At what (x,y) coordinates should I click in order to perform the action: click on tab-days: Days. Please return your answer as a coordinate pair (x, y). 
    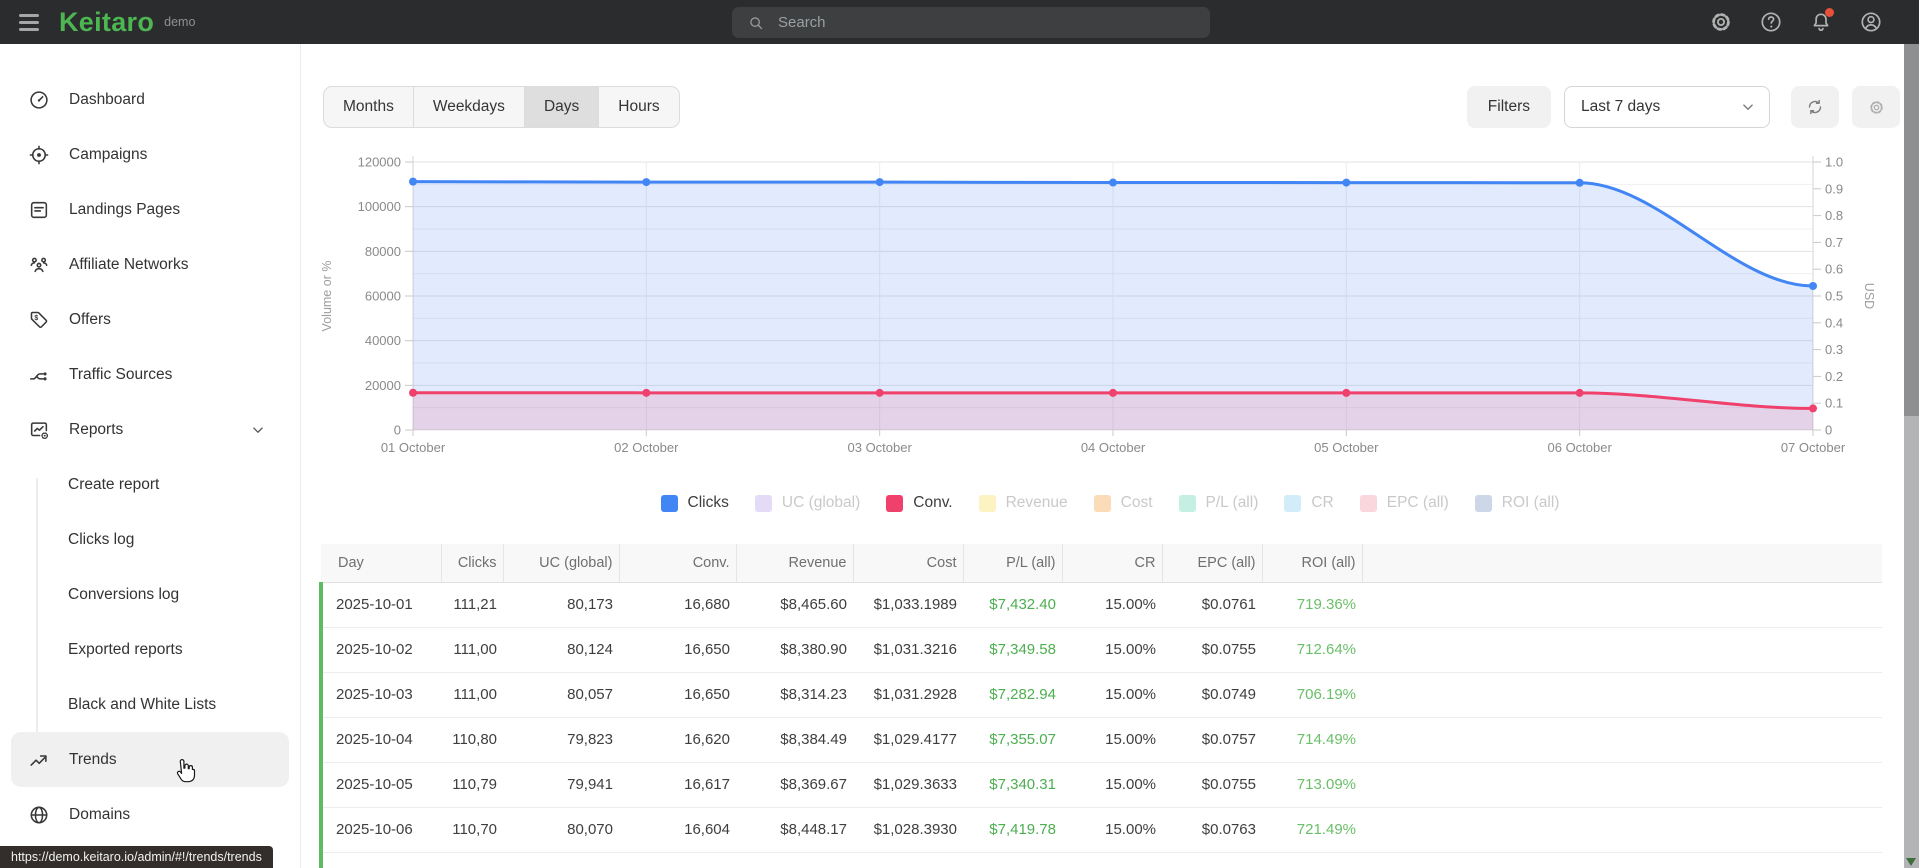
    Looking at the image, I should click on (562, 107).